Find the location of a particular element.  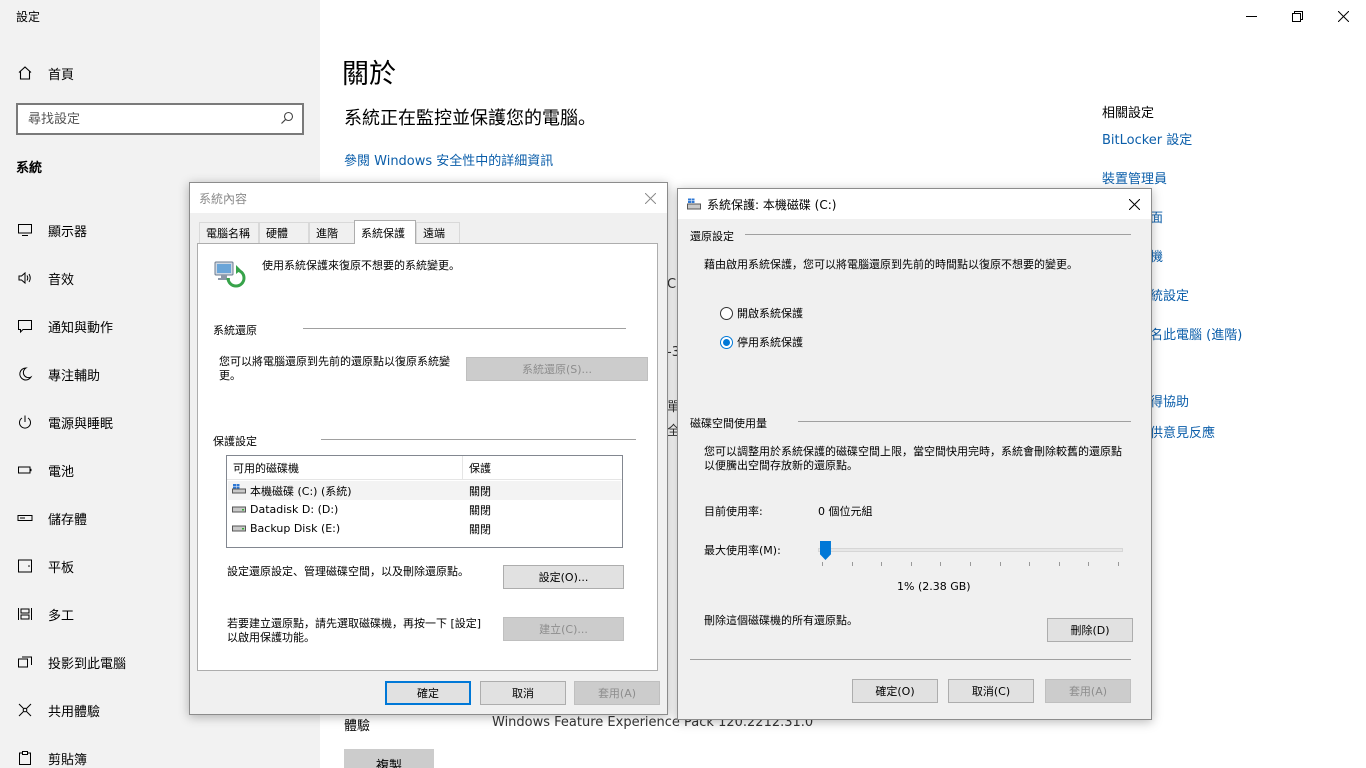

disk-usage-group-label: 磁碟空間使用量 is located at coordinates (728, 423).